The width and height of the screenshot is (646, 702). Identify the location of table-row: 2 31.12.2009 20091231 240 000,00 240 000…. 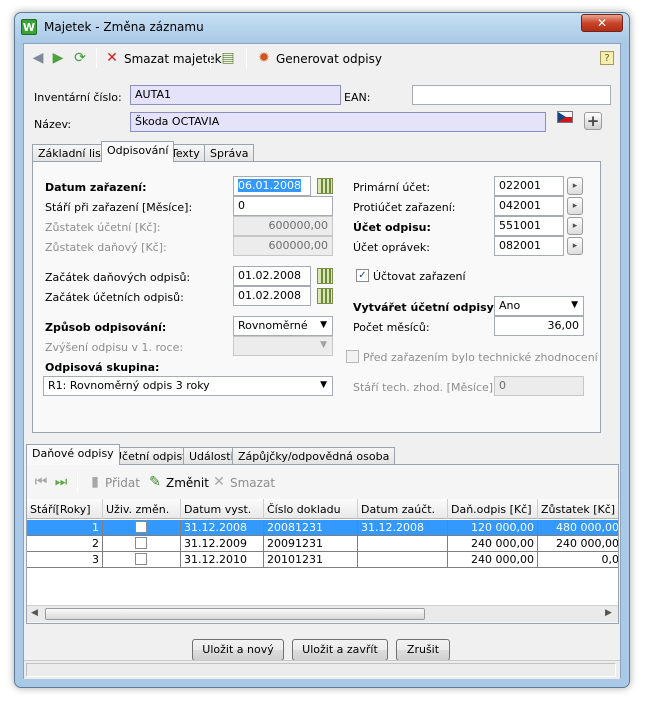
(322, 544).